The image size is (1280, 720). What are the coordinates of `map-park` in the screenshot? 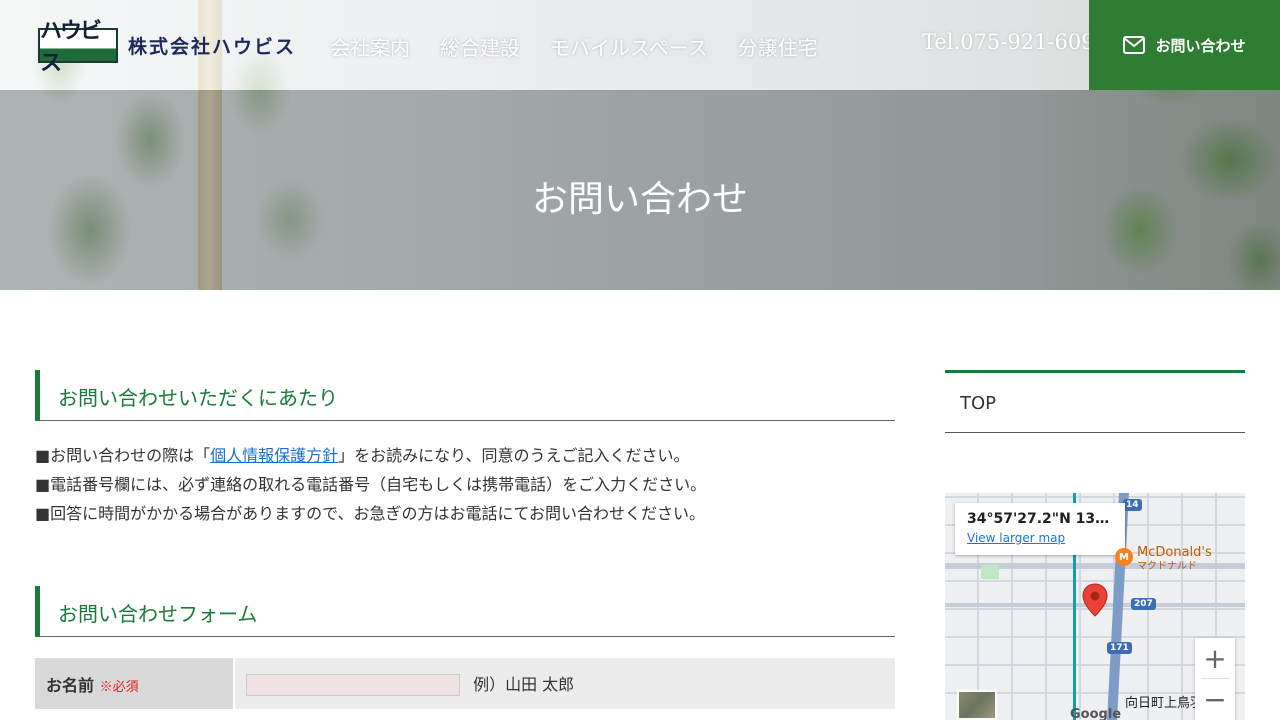 It's located at (990, 572).